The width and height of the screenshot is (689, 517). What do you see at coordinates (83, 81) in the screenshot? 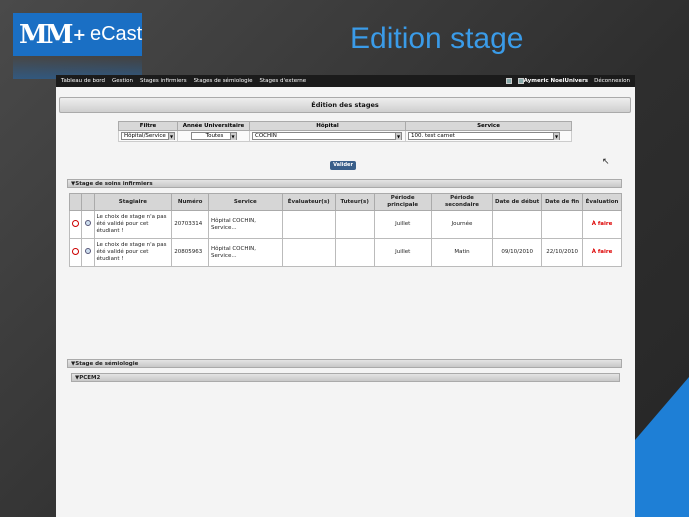
I see `nav-dashboard: Tableau de bord` at bounding box center [83, 81].